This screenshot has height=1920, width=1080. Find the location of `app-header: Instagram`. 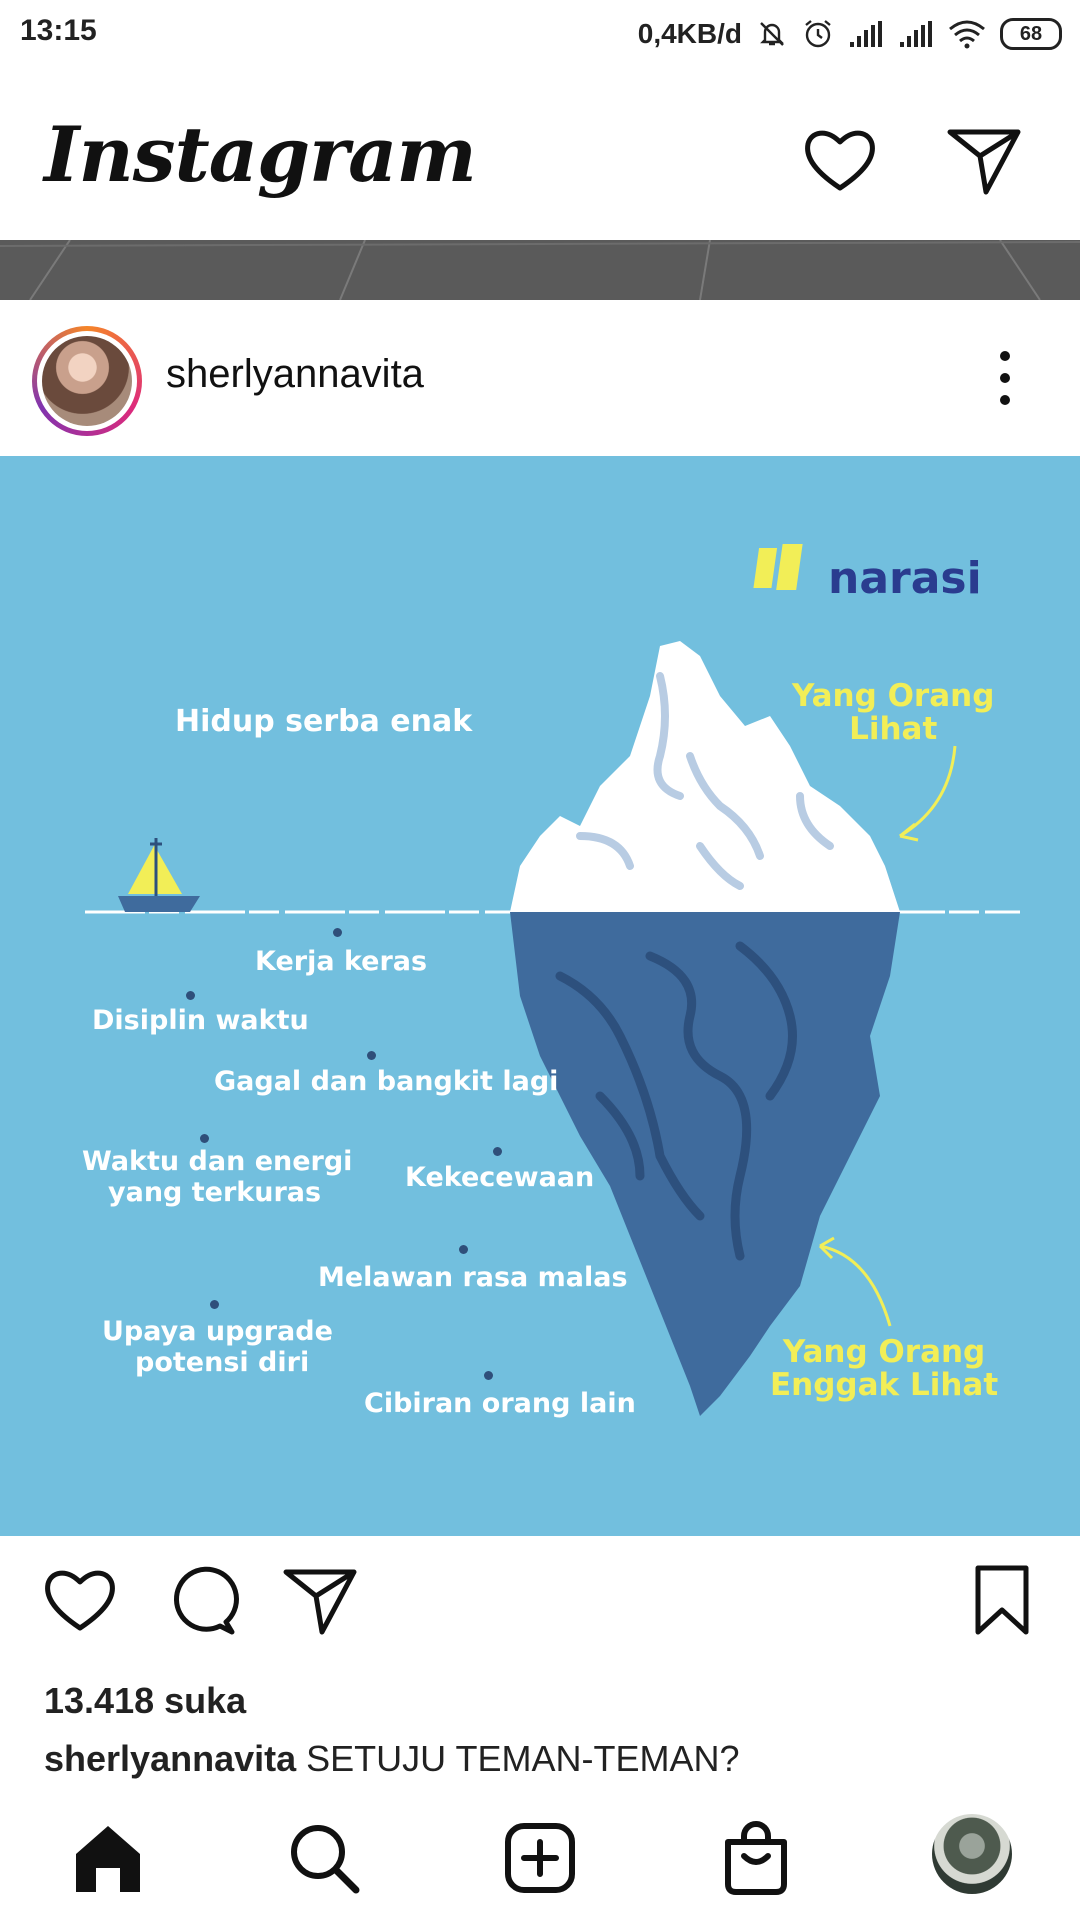

app-header: Instagram is located at coordinates (540, 156).